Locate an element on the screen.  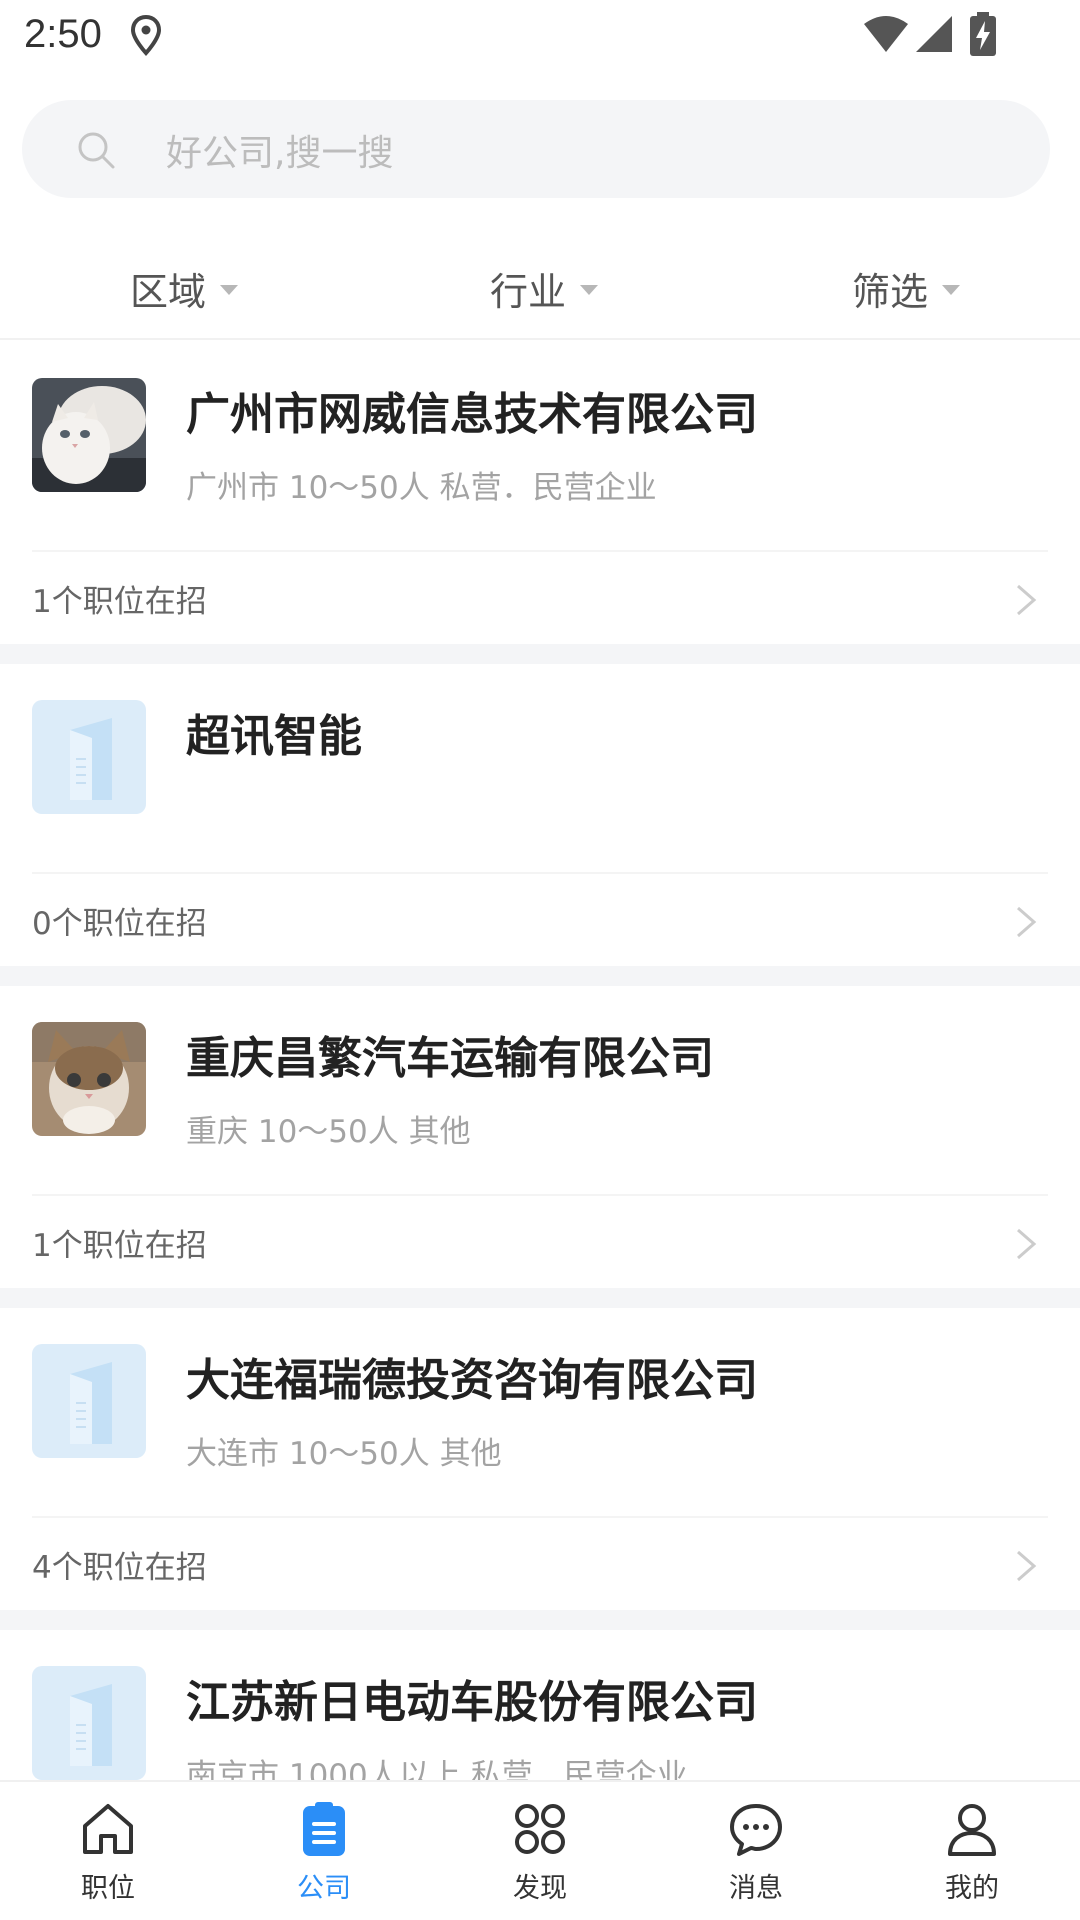
tab-messages: 消息 is located at coordinates (756, 1851).